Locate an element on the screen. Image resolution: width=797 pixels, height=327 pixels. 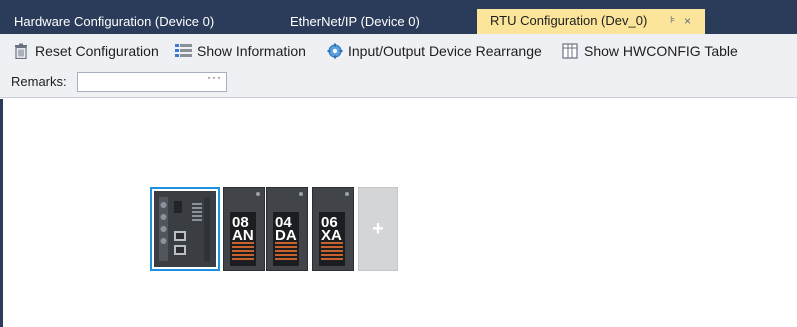
tab-rtu-configuration: RTU Configuration (Dev_0) ⊧ × is located at coordinates (591, 21).